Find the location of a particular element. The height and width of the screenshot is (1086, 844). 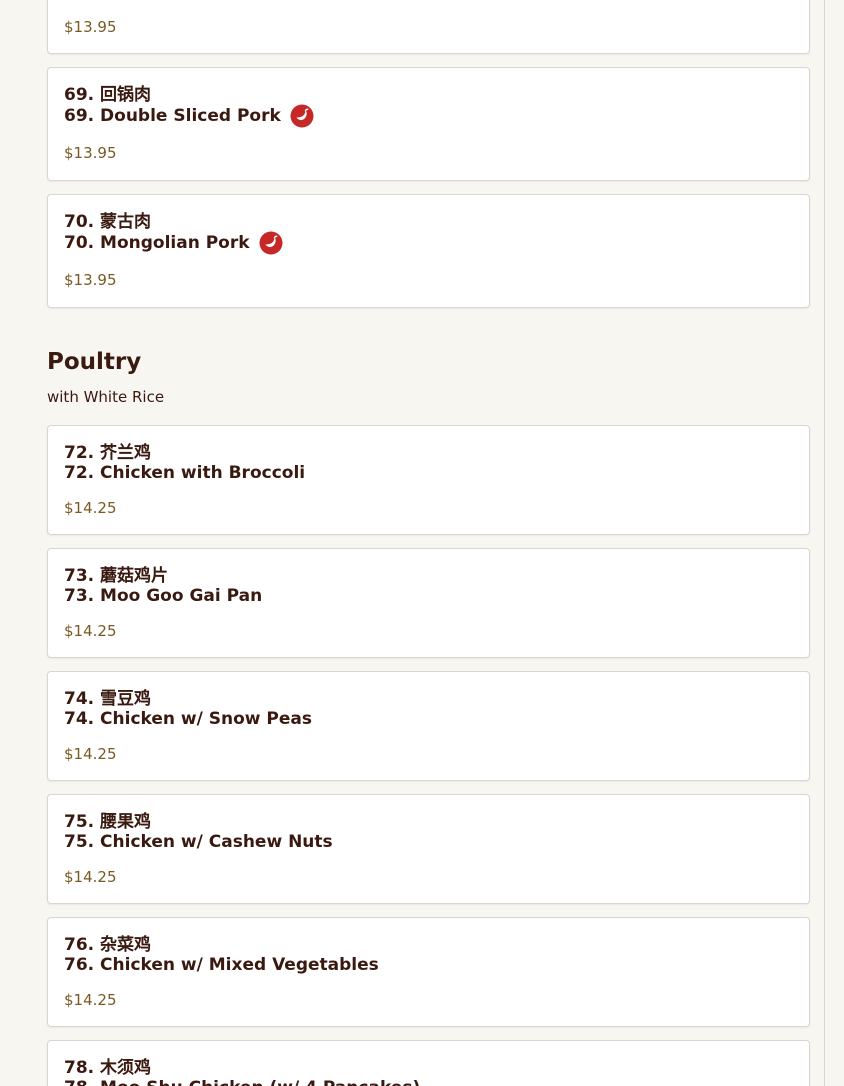

menu-item-card: 70. 蒙古肉 70. Mongolian Pork $13.95 is located at coordinates (428, 251).